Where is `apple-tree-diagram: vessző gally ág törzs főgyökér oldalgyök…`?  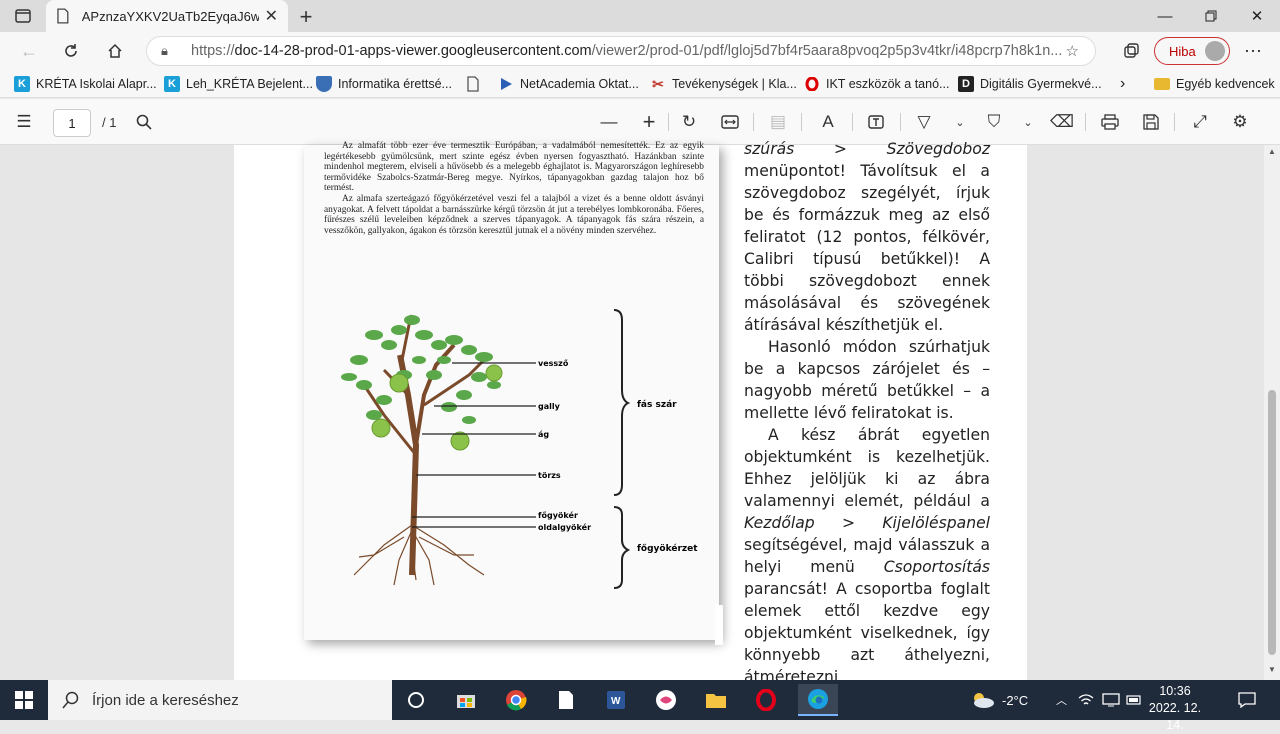 apple-tree-diagram: vessző gally ág törzs főgyökér oldalgyök… is located at coordinates (519, 449).